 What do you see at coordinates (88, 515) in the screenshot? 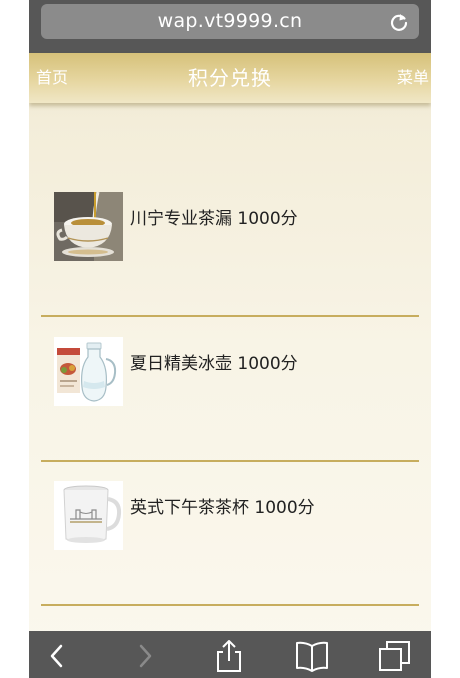
I see `tea-mug-image` at bounding box center [88, 515].